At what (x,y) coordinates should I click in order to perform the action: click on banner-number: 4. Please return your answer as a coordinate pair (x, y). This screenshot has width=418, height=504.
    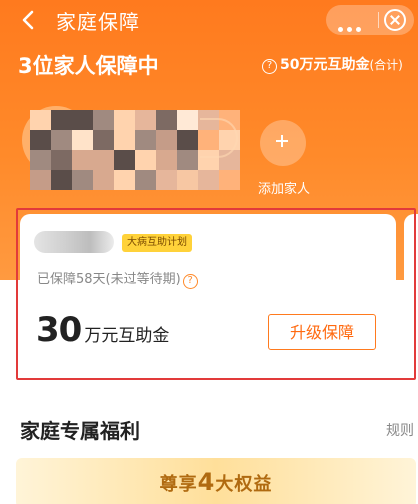
    Looking at the image, I should click on (206, 482).